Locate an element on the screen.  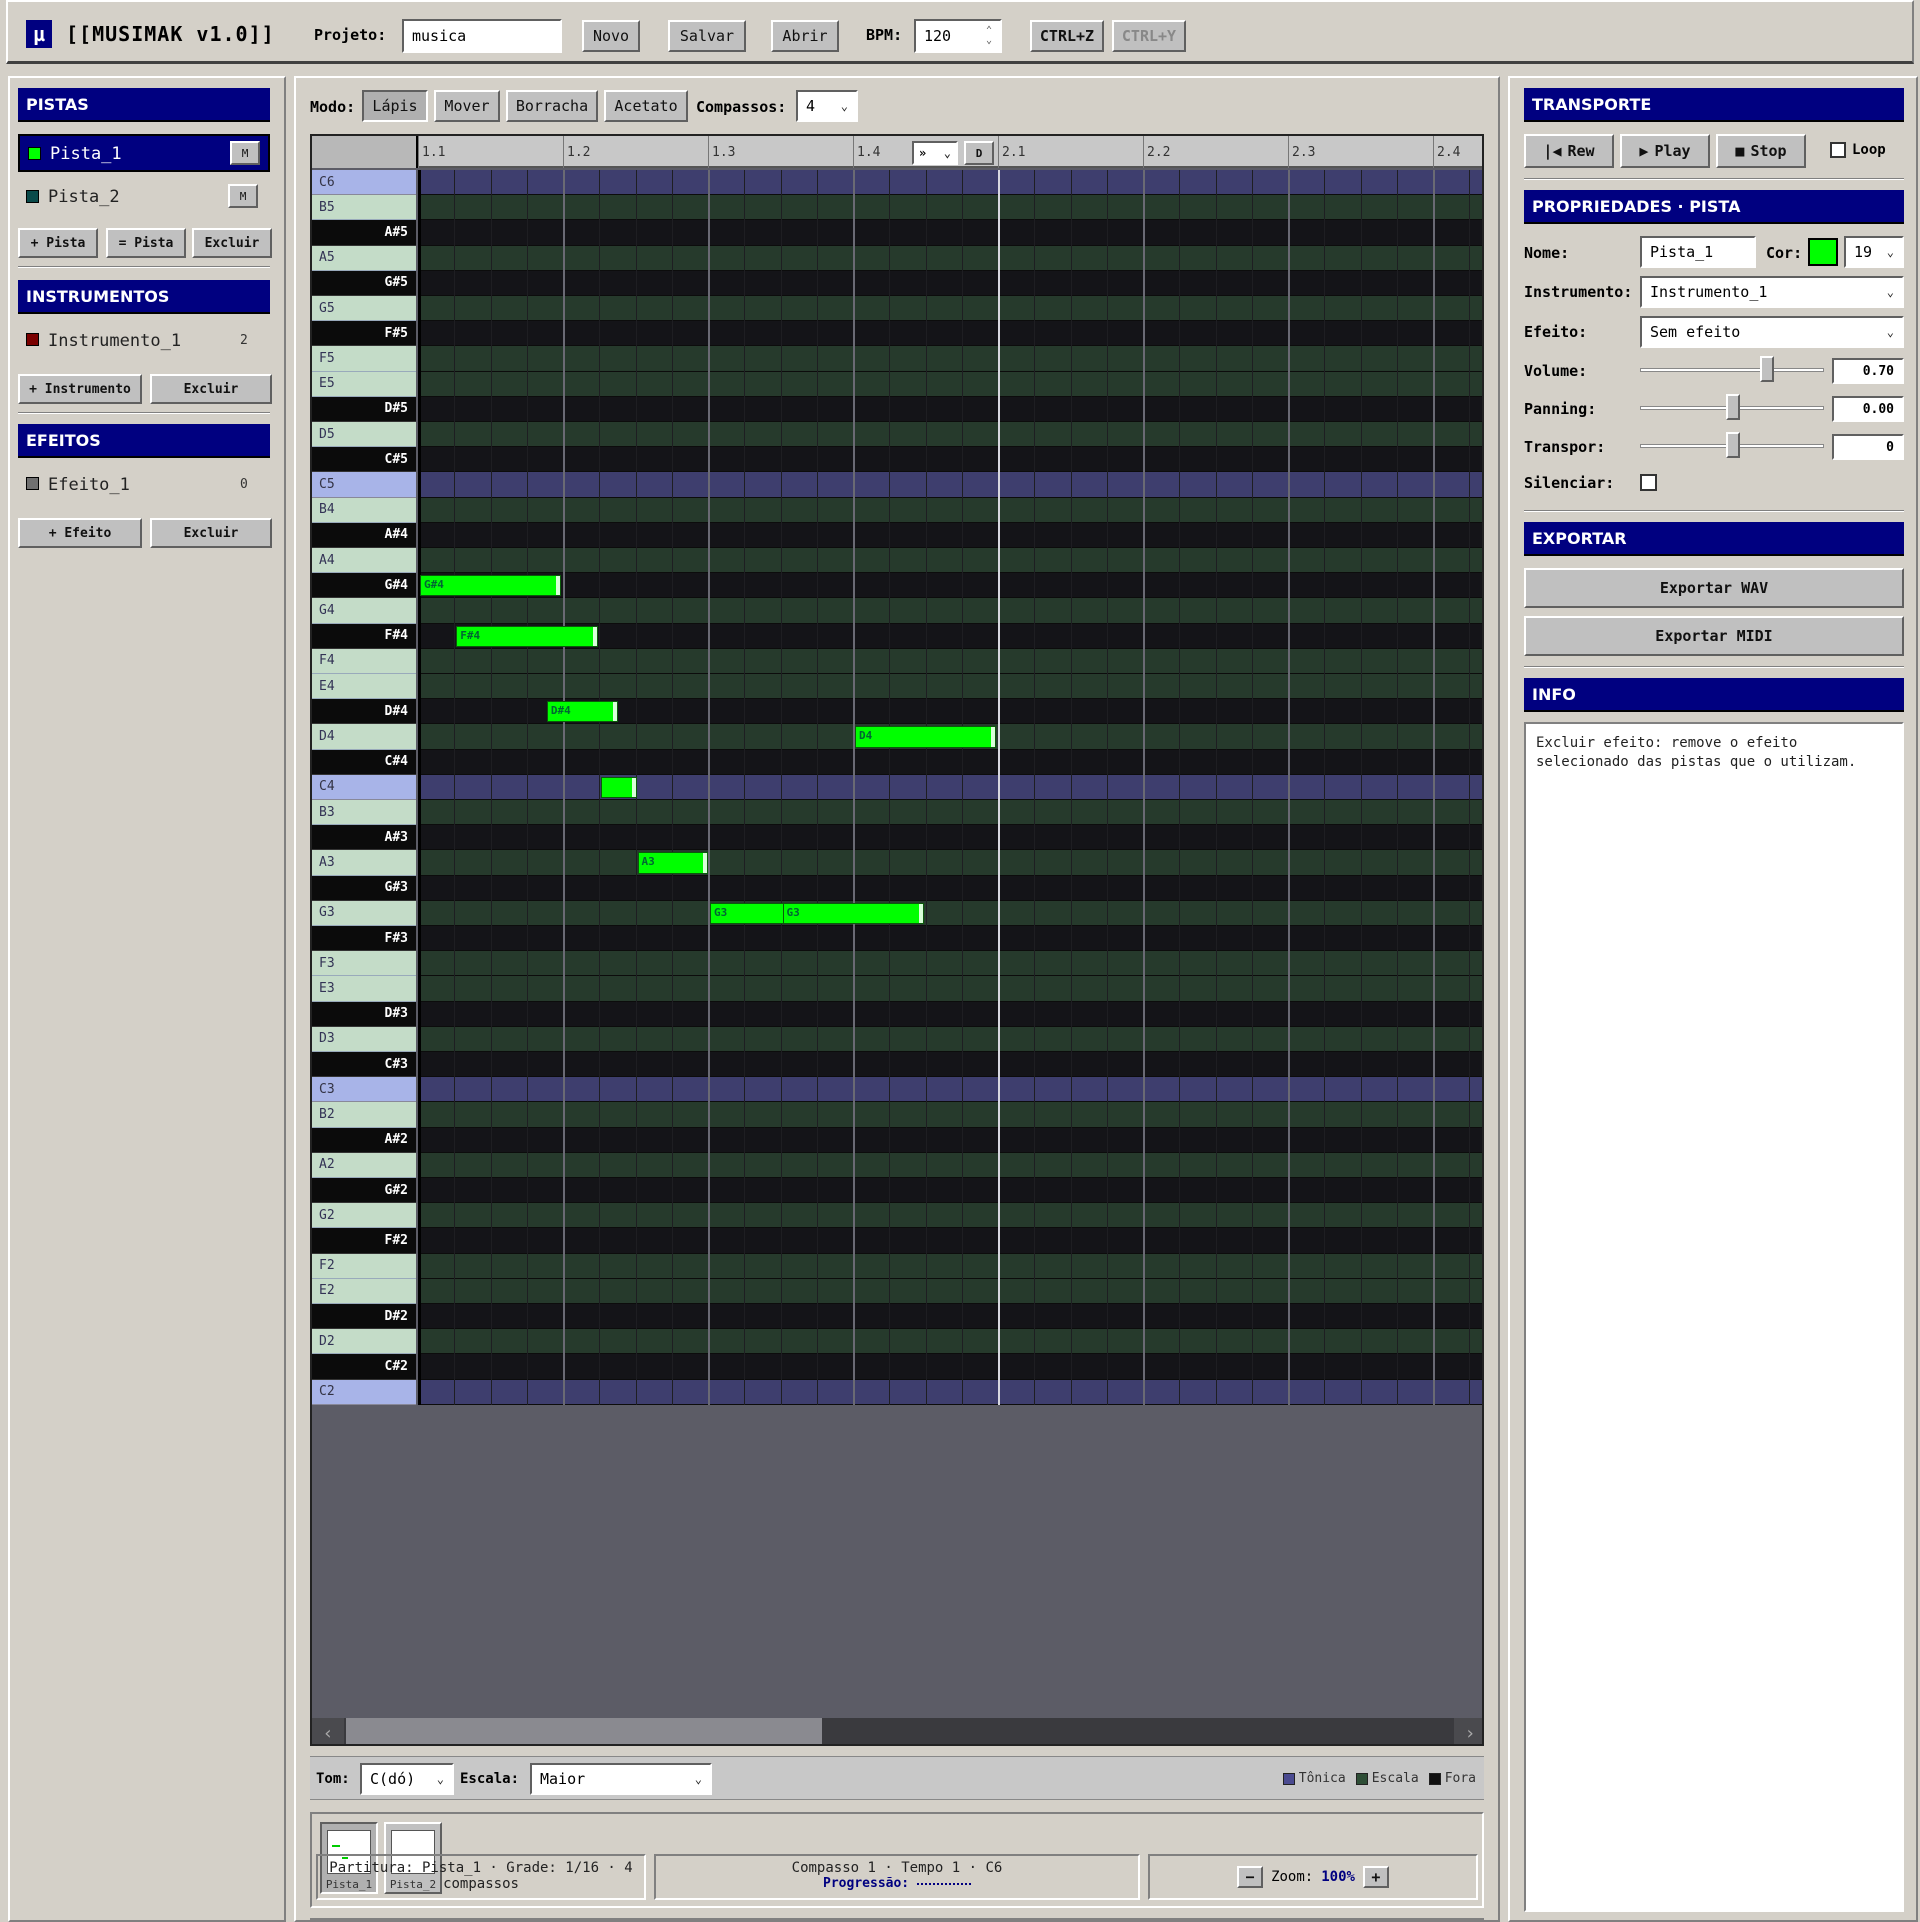
piano-key: A#4 is located at coordinates (364, 535).